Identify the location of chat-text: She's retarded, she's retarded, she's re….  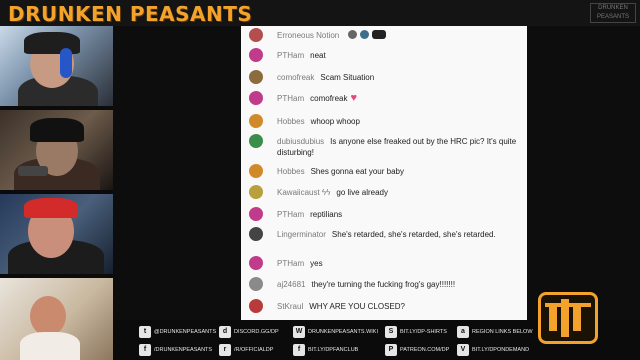
(413, 234).